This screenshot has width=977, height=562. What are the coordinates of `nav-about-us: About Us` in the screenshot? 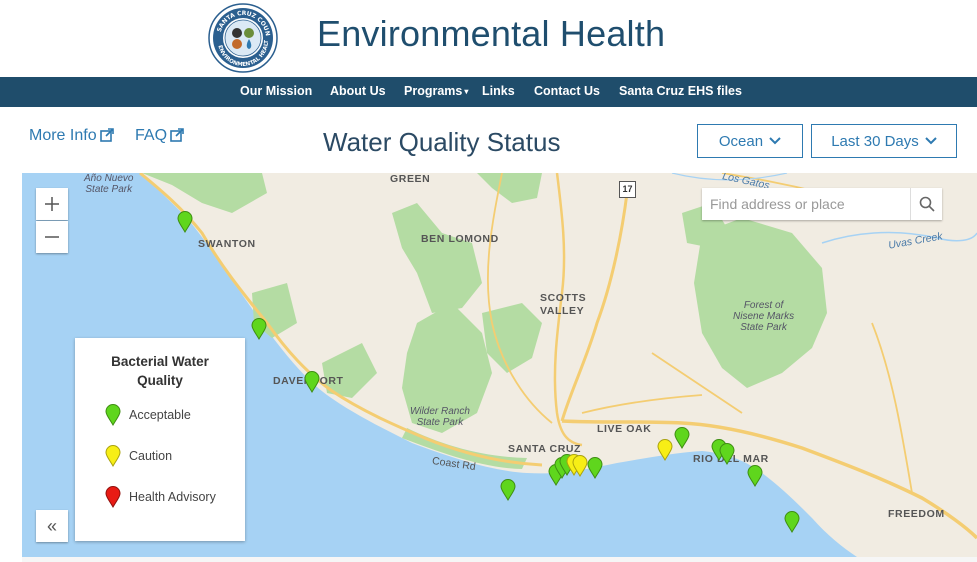 It's located at (358, 91).